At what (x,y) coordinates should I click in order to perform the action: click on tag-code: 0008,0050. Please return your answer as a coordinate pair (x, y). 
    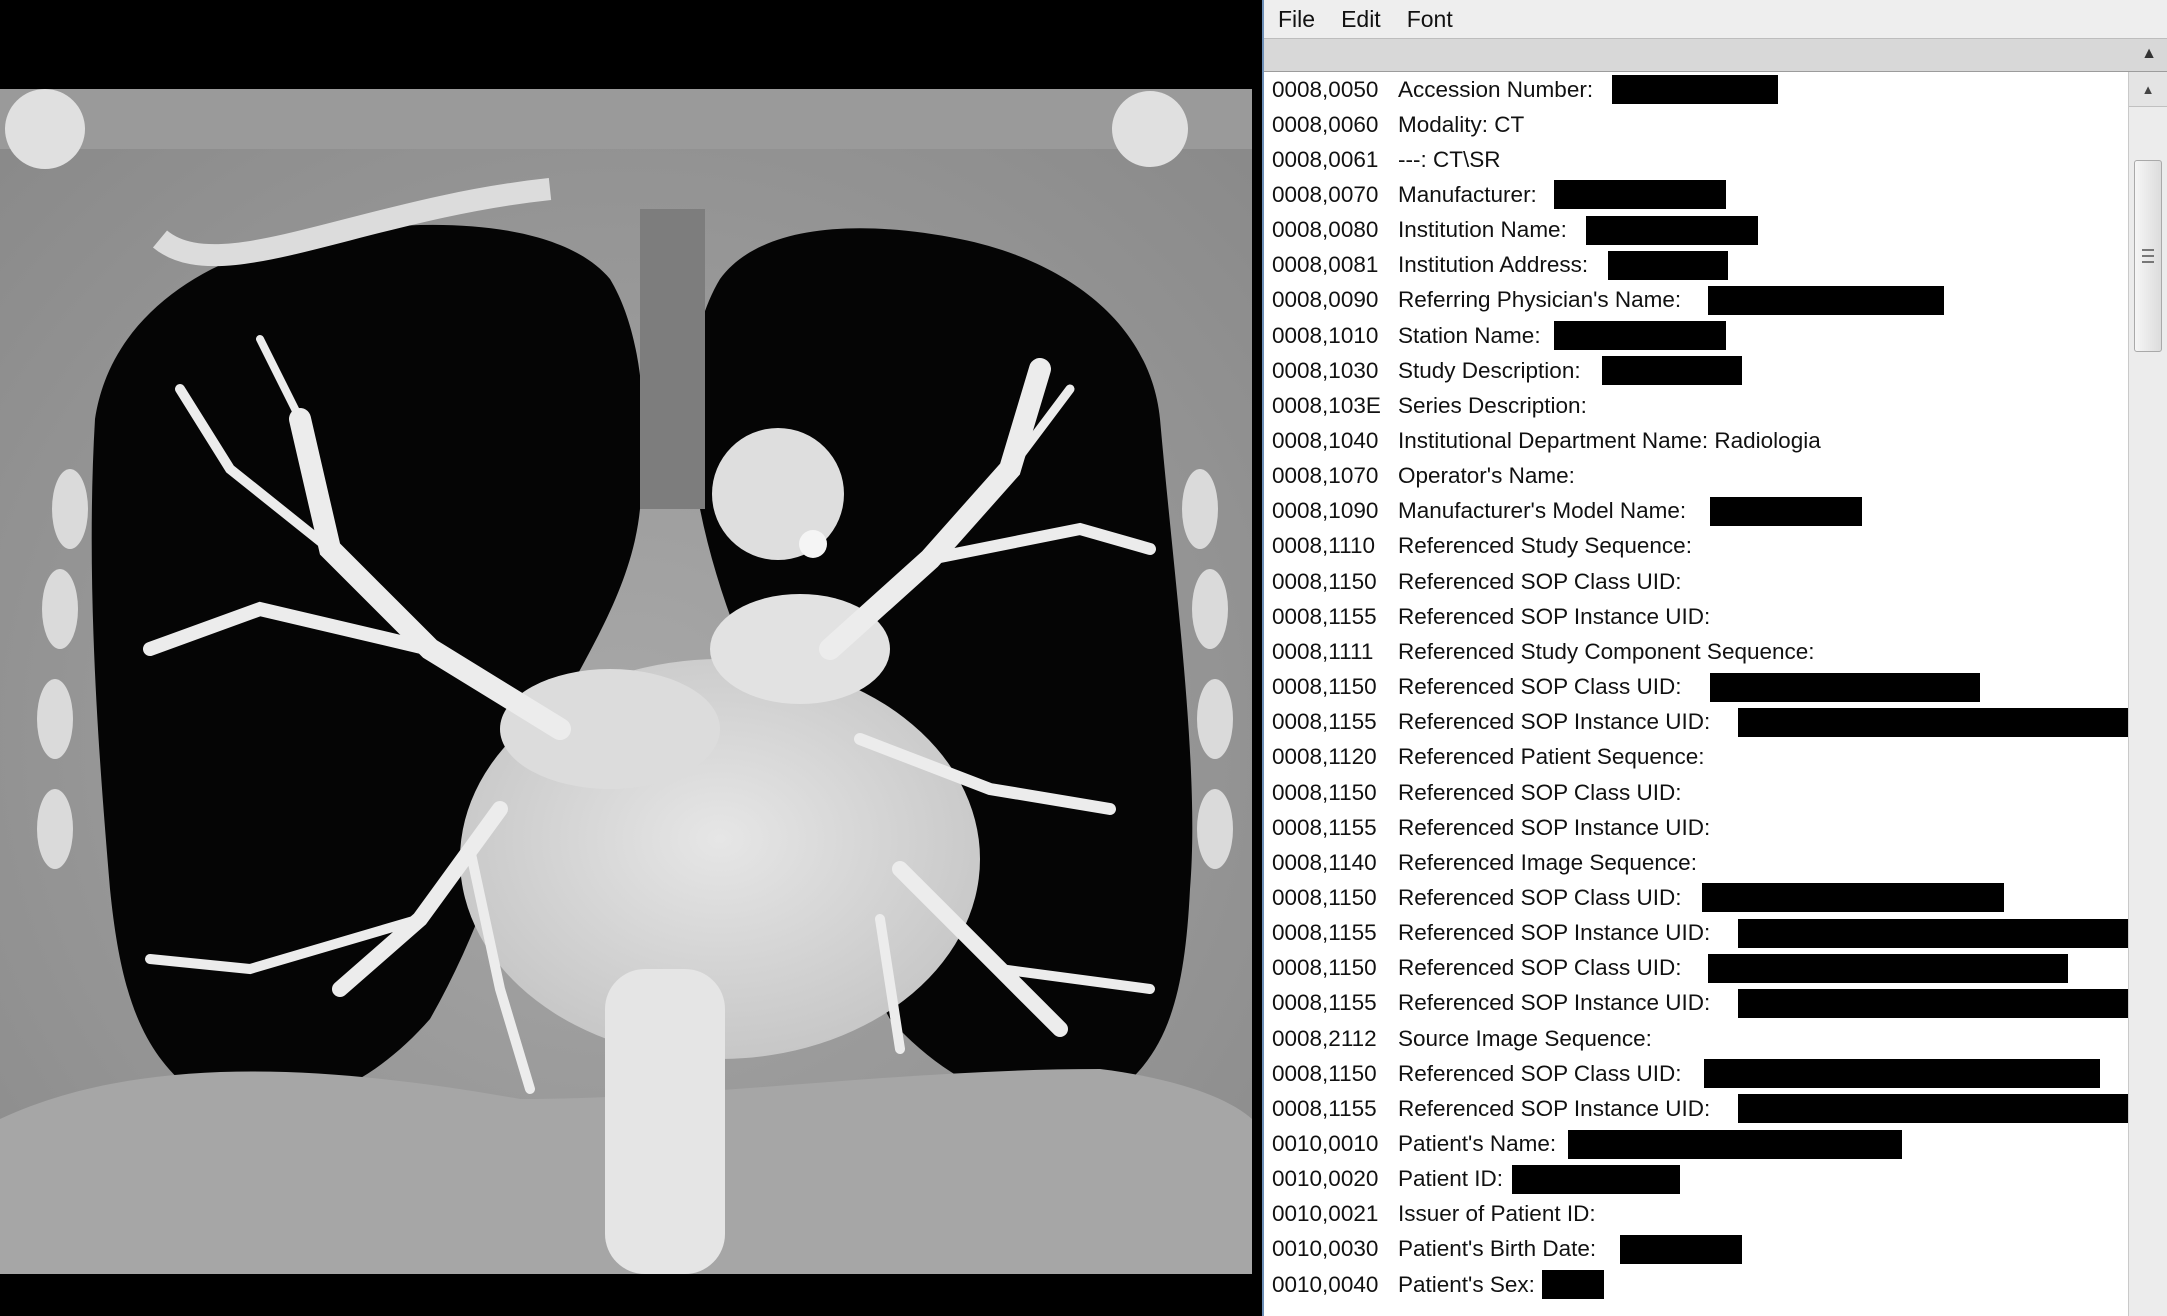
    Looking at the image, I should click on (1325, 89).